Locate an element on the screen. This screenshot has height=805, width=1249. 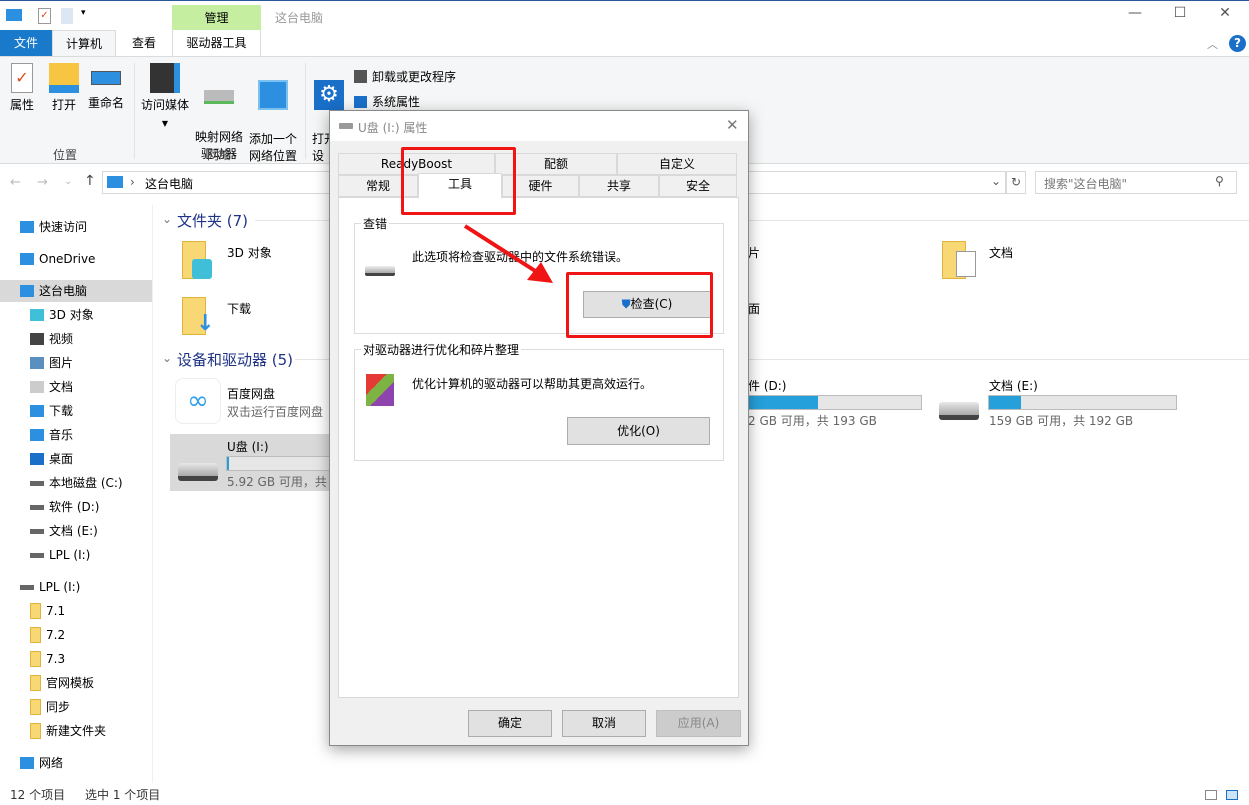
arrow-head is located at coordinates (540, 272).